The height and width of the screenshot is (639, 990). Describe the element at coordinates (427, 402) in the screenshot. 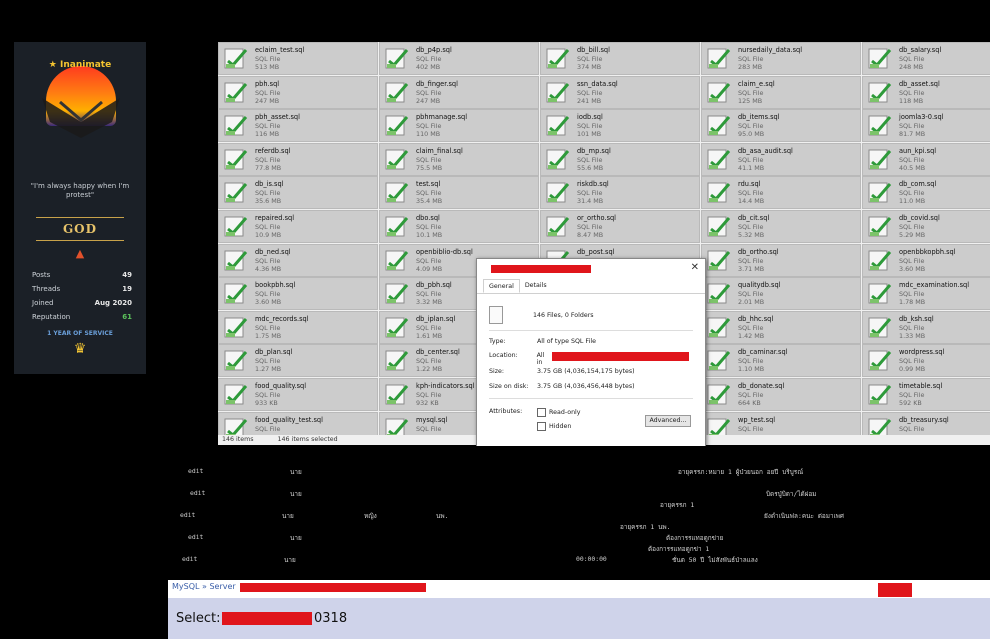

I see `file-size: 932 KB` at that location.